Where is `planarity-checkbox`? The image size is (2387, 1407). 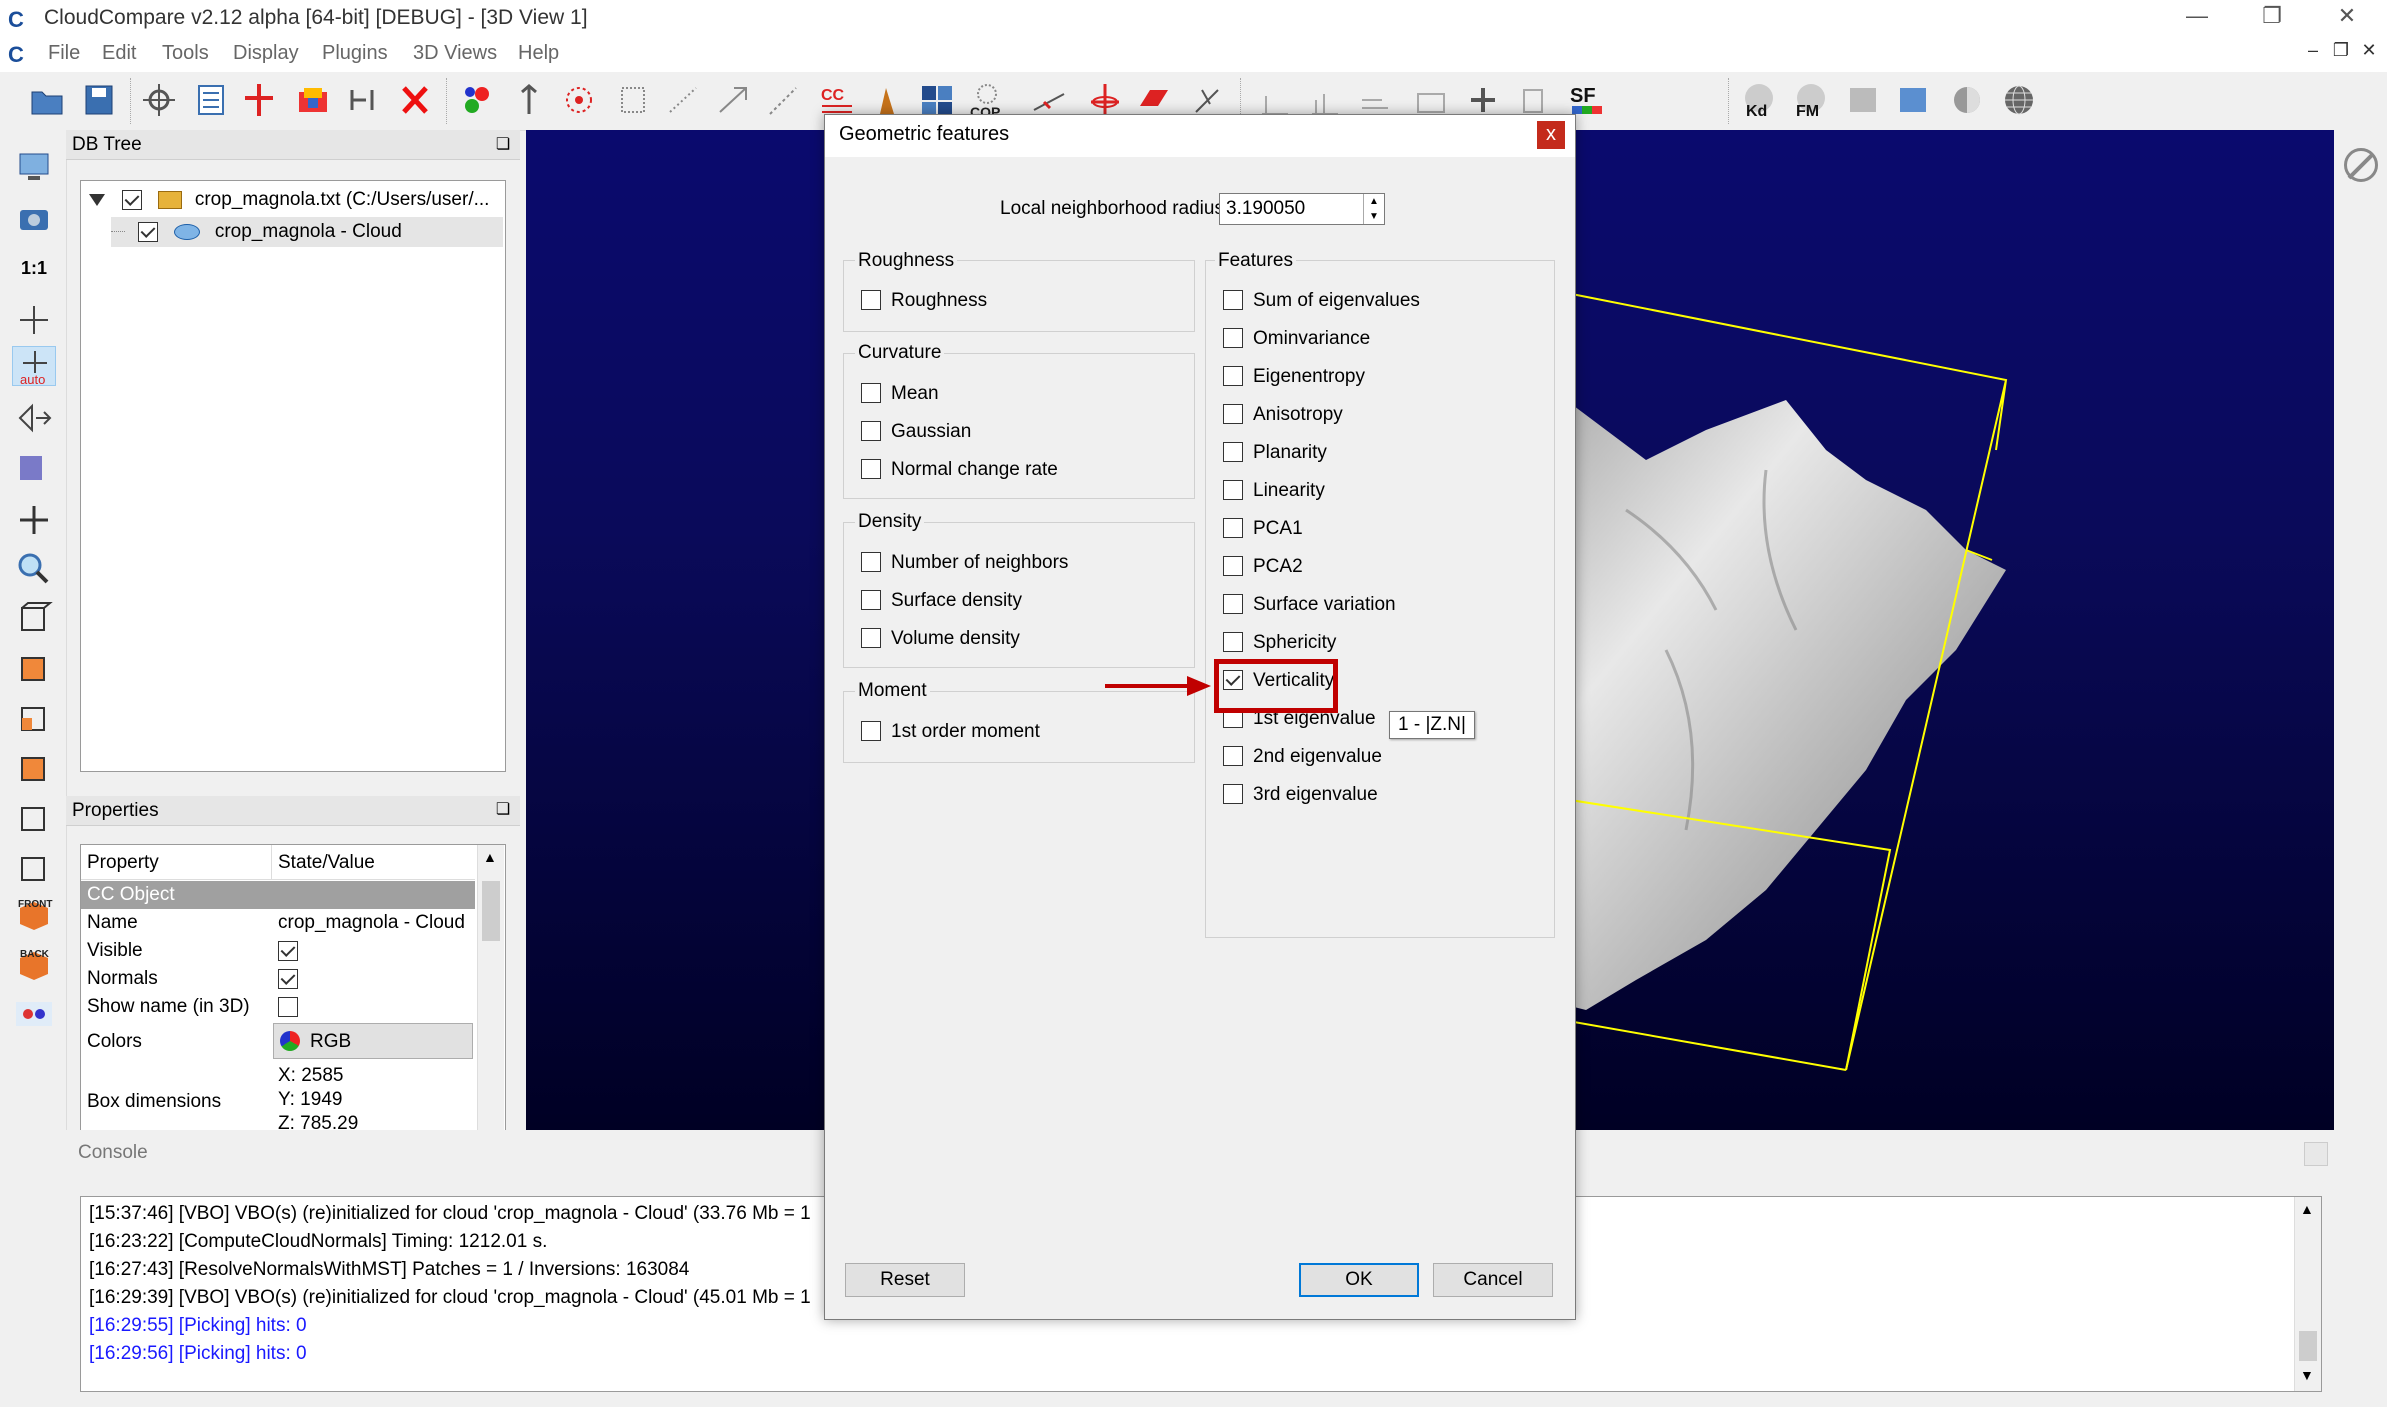 planarity-checkbox is located at coordinates (1233, 452).